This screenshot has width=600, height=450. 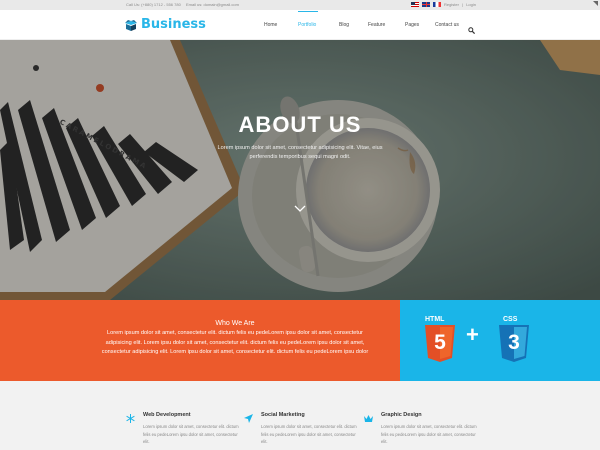 What do you see at coordinates (472, 334) in the screenshot?
I see `plus-sign: +` at bounding box center [472, 334].